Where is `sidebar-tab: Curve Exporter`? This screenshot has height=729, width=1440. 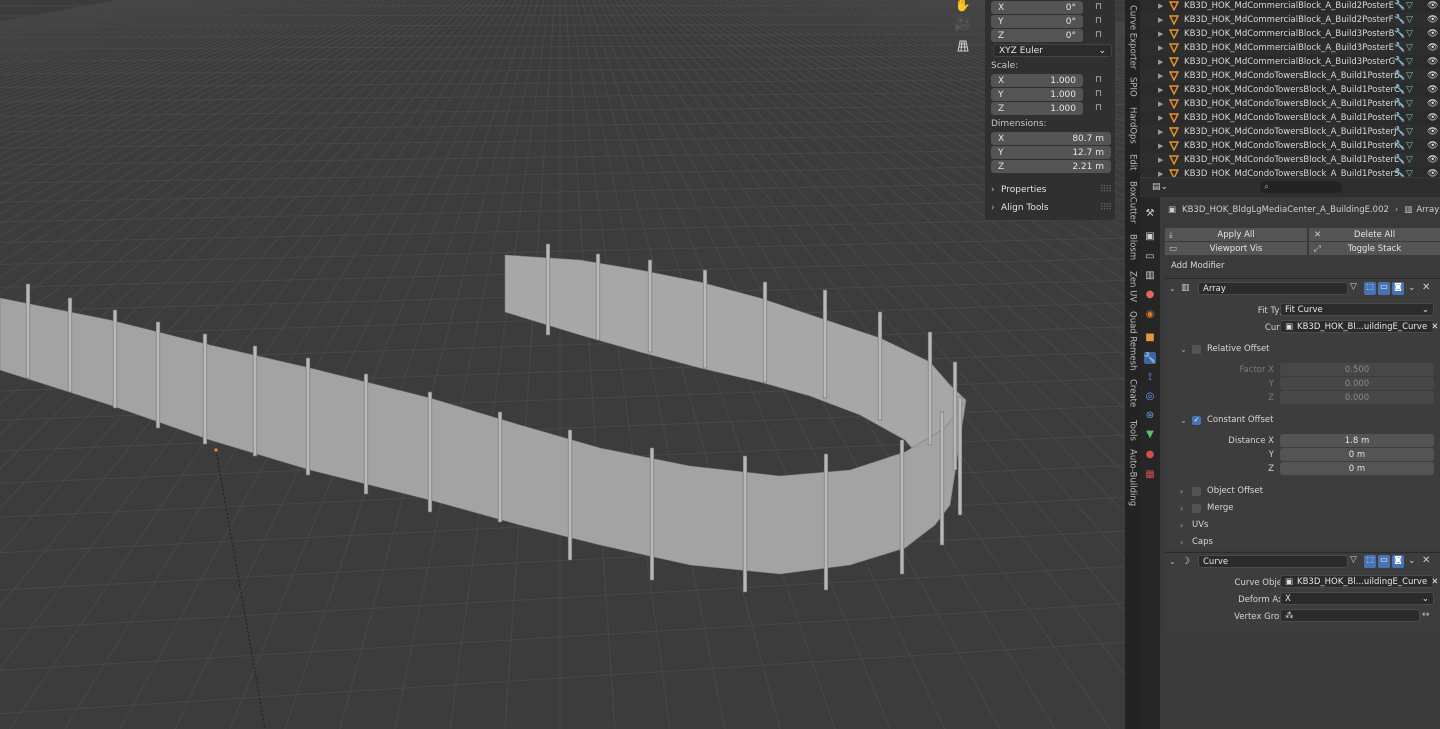 sidebar-tab: Curve Exporter is located at coordinates (1132, 37).